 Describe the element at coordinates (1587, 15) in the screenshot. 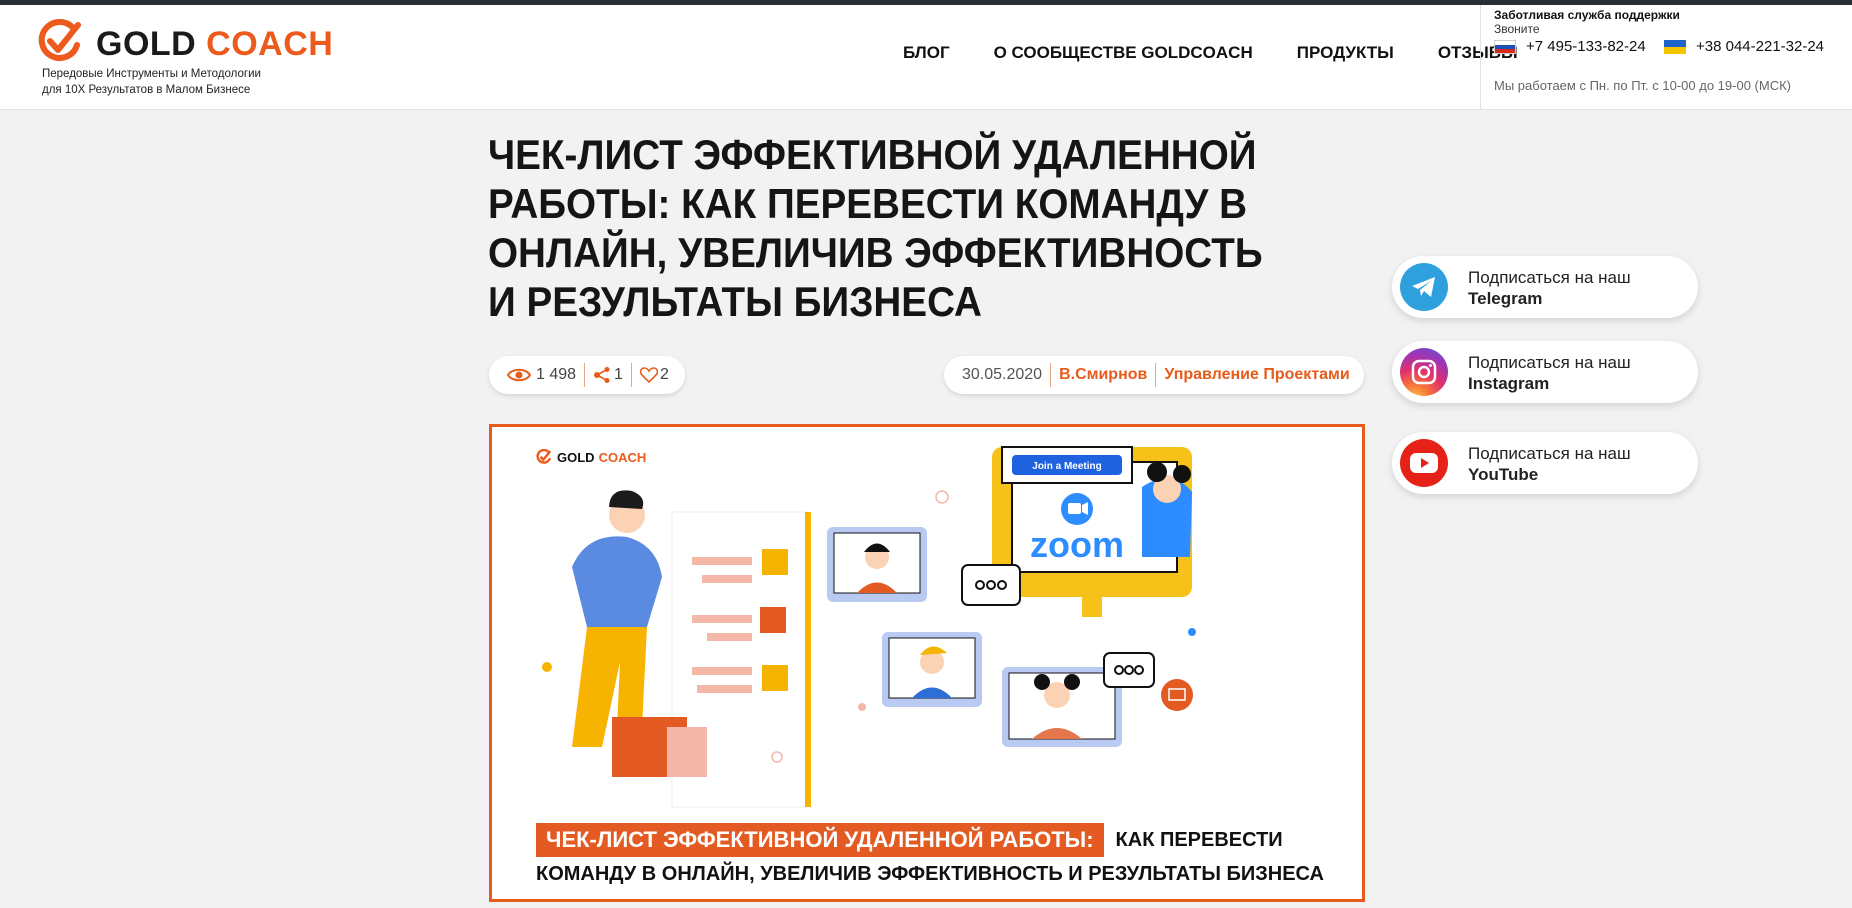

I see `support-title: Заботливая служба поддержки` at that location.